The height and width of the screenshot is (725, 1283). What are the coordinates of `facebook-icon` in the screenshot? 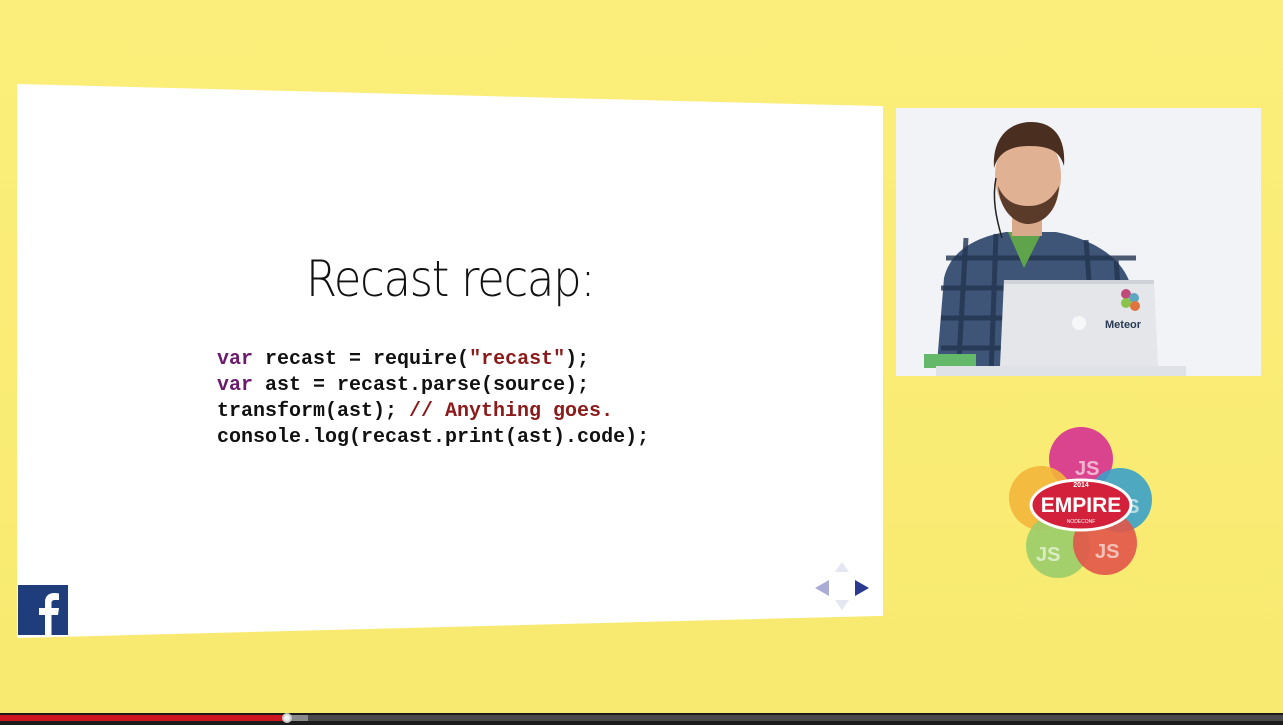 It's located at (43, 610).